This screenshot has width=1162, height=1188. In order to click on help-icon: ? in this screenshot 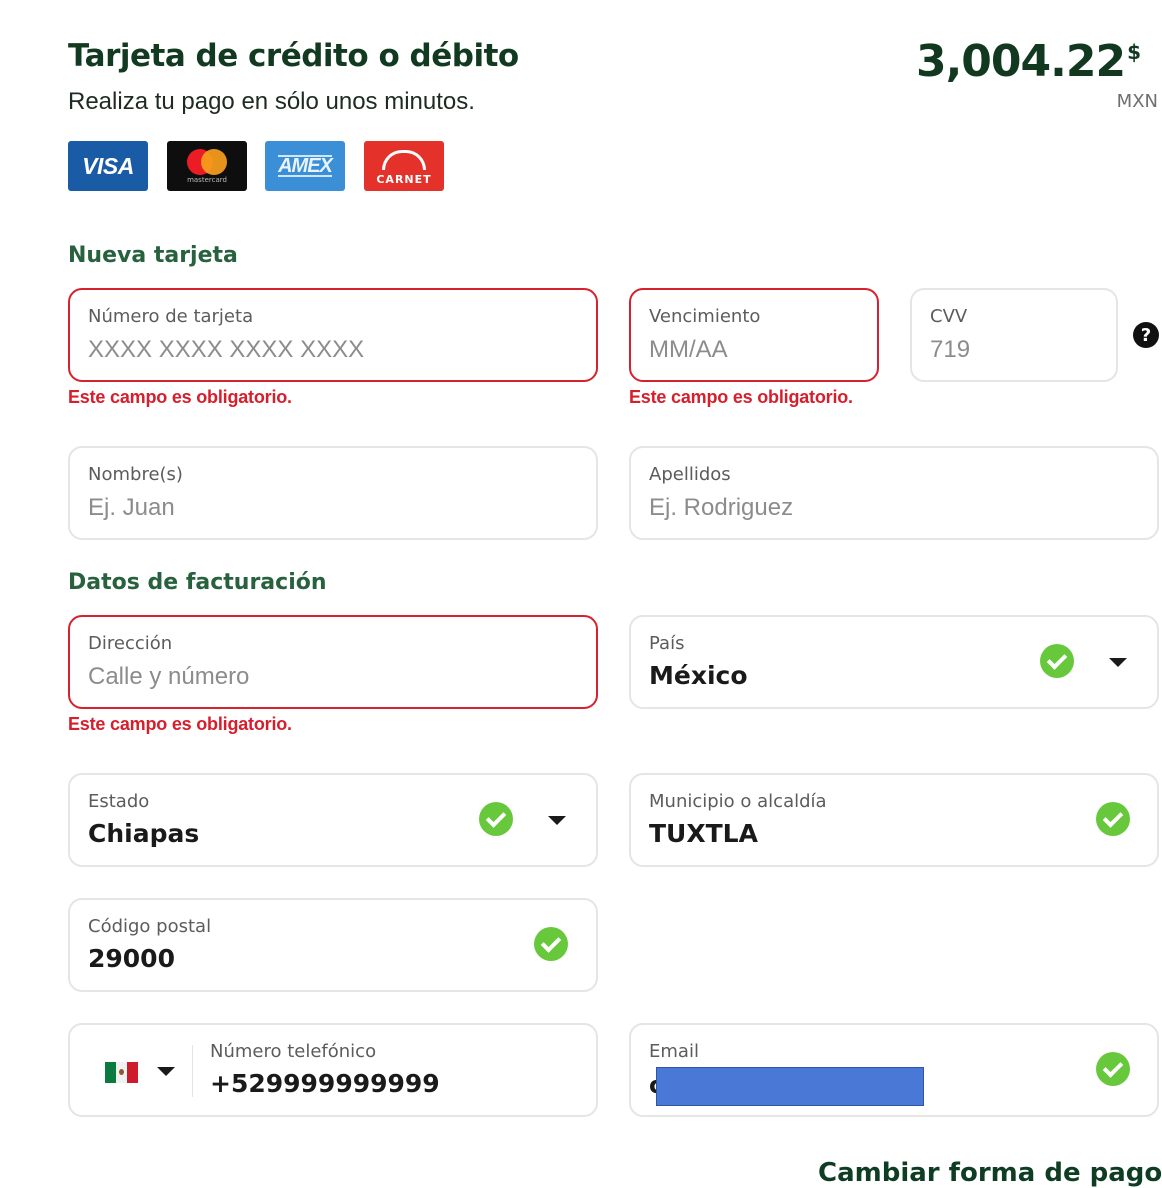, I will do `click(1146, 335)`.